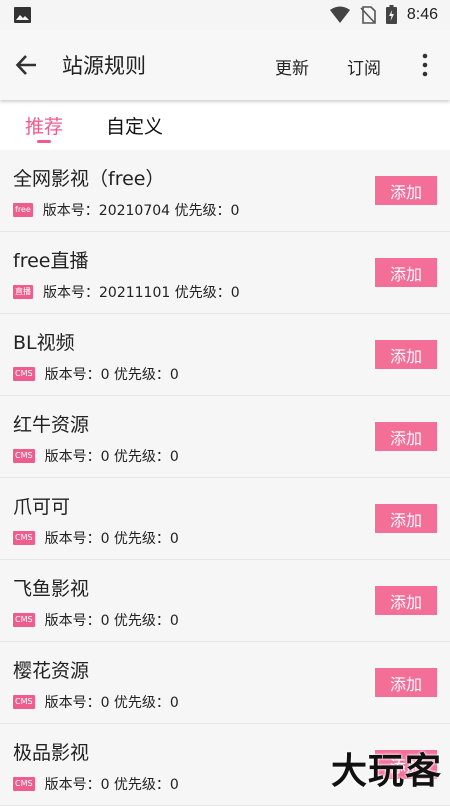 The image size is (450, 806). Describe the element at coordinates (42, 507) in the screenshot. I see `source-name: 爪可可` at that location.